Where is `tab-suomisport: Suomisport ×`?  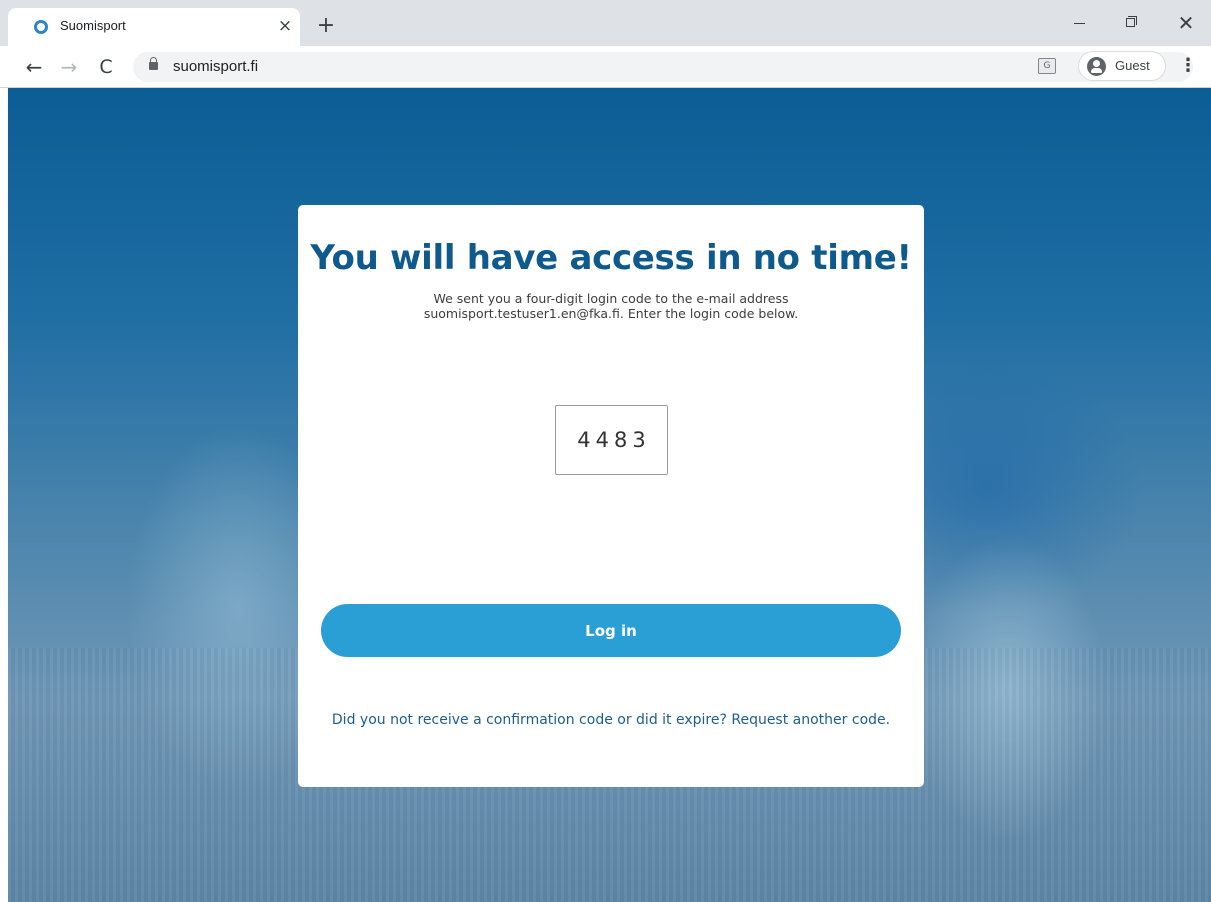 tab-suomisport: Suomisport × is located at coordinates (154, 27).